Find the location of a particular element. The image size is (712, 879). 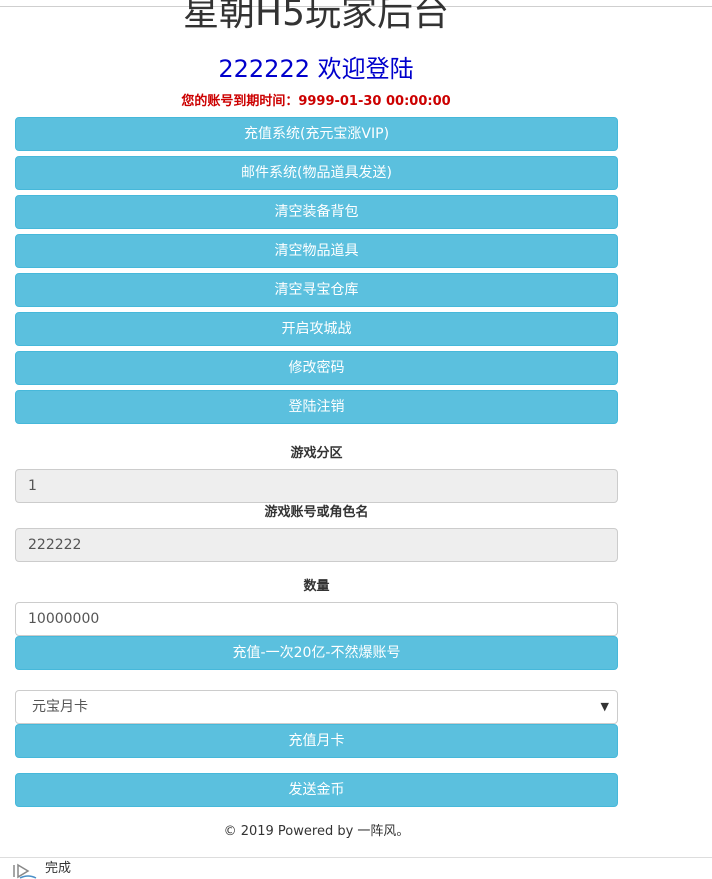

expire-text: 您的账号到期时间：9999-01-30 00:00:00 is located at coordinates (316, 101).